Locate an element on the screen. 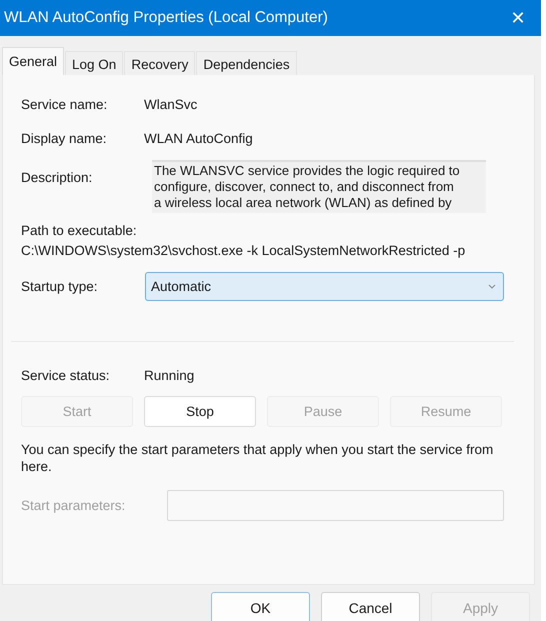  tab: Log On is located at coordinates (94, 63).